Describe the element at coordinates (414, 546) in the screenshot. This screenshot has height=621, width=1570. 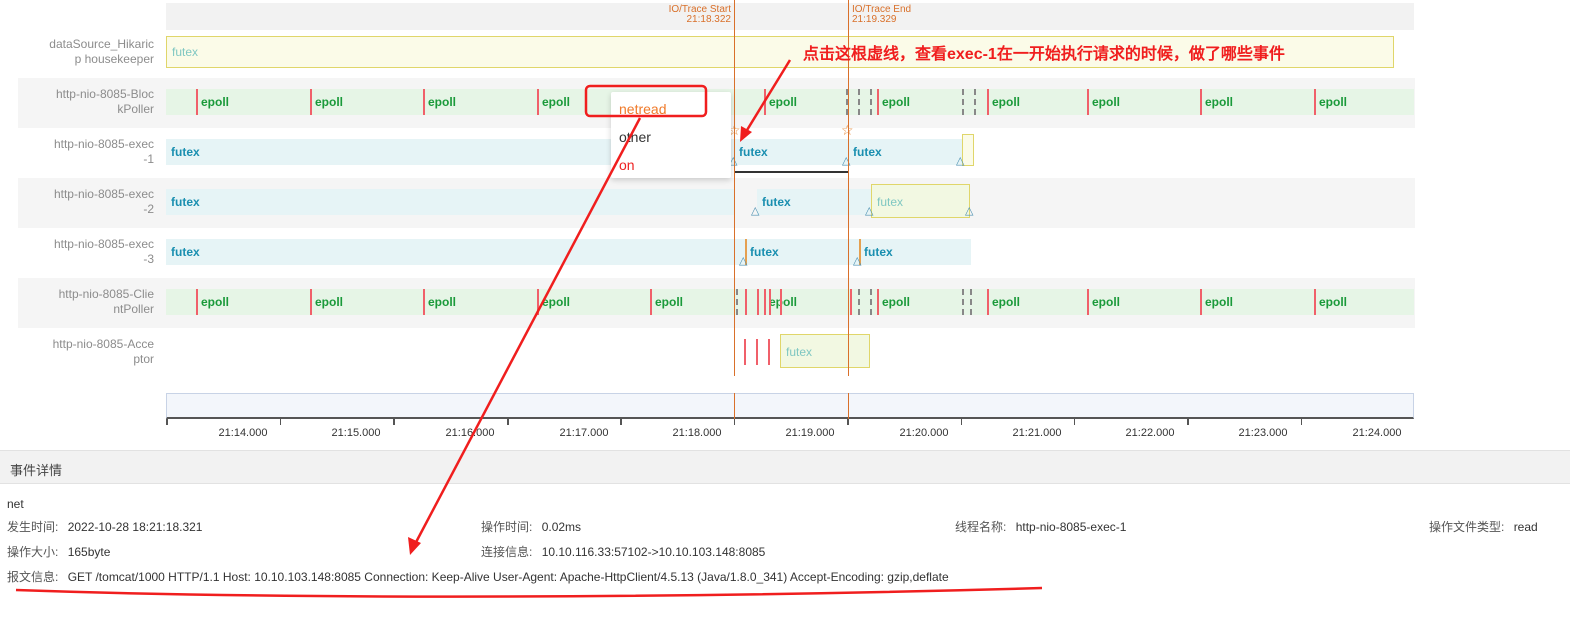
I see `arrow-head-icon` at that location.